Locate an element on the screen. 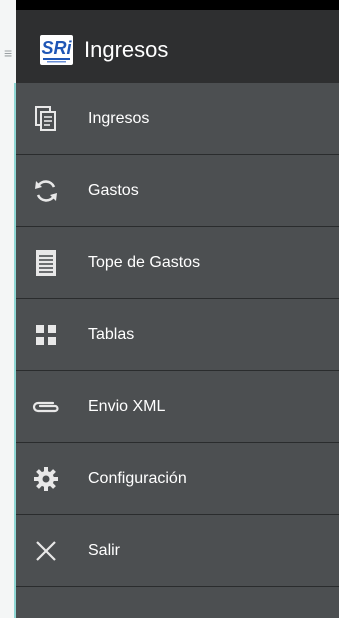 This screenshot has height=618, width=339. refresh-icon is located at coordinates (46, 191).